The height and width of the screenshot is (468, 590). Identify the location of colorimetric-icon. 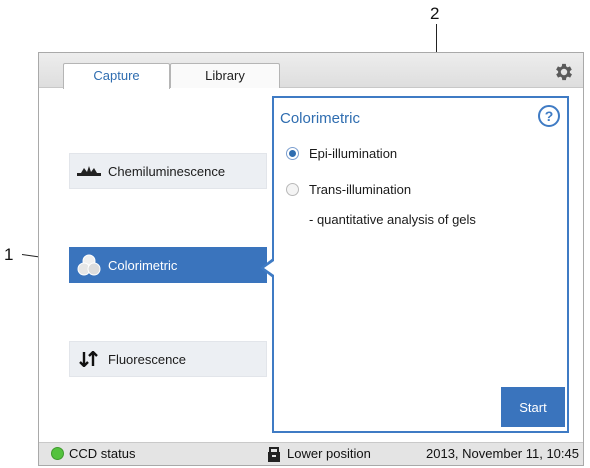
(89, 265).